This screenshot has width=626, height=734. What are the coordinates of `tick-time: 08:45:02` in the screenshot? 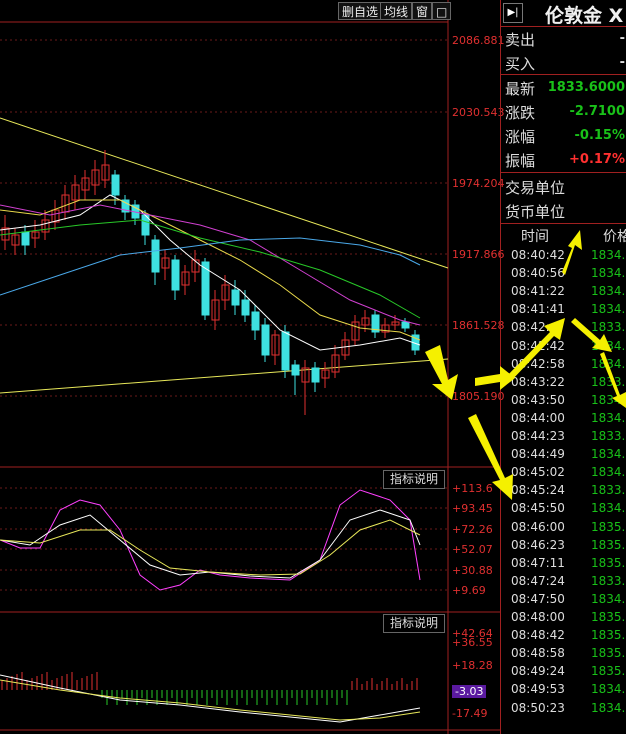 It's located at (538, 472).